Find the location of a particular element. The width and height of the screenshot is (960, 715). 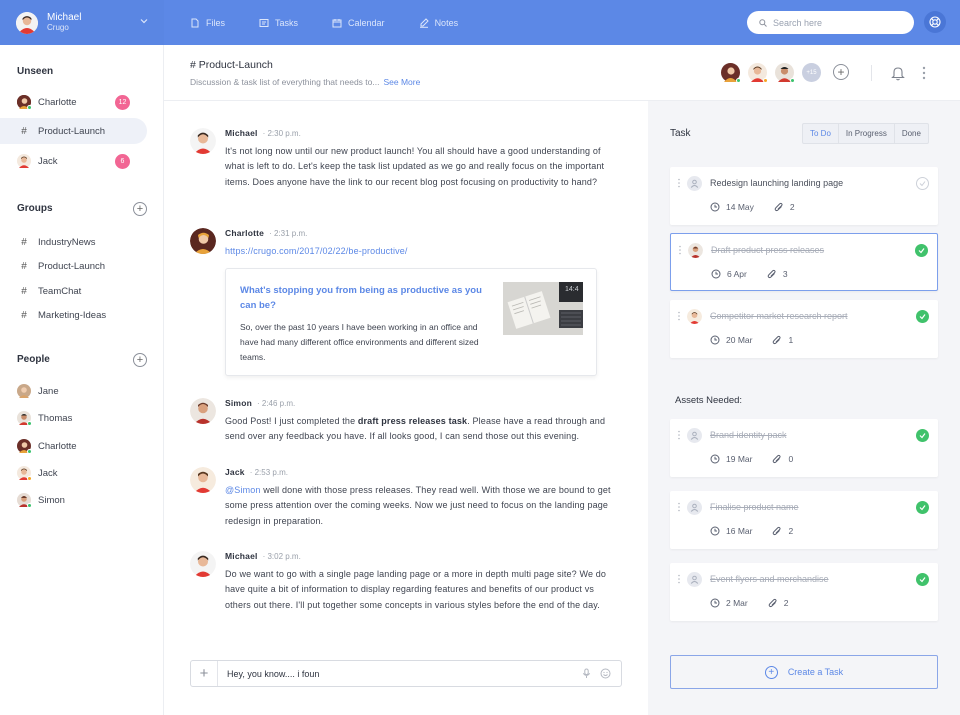

add-person-button: + is located at coordinates (140, 360).